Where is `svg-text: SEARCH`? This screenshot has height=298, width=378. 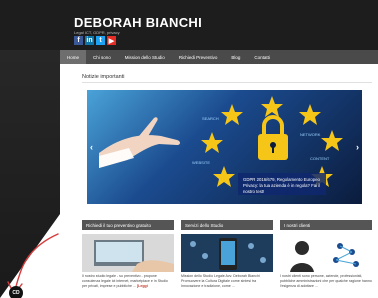
svg-text: SEARCH is located at coordinates (210, 118).